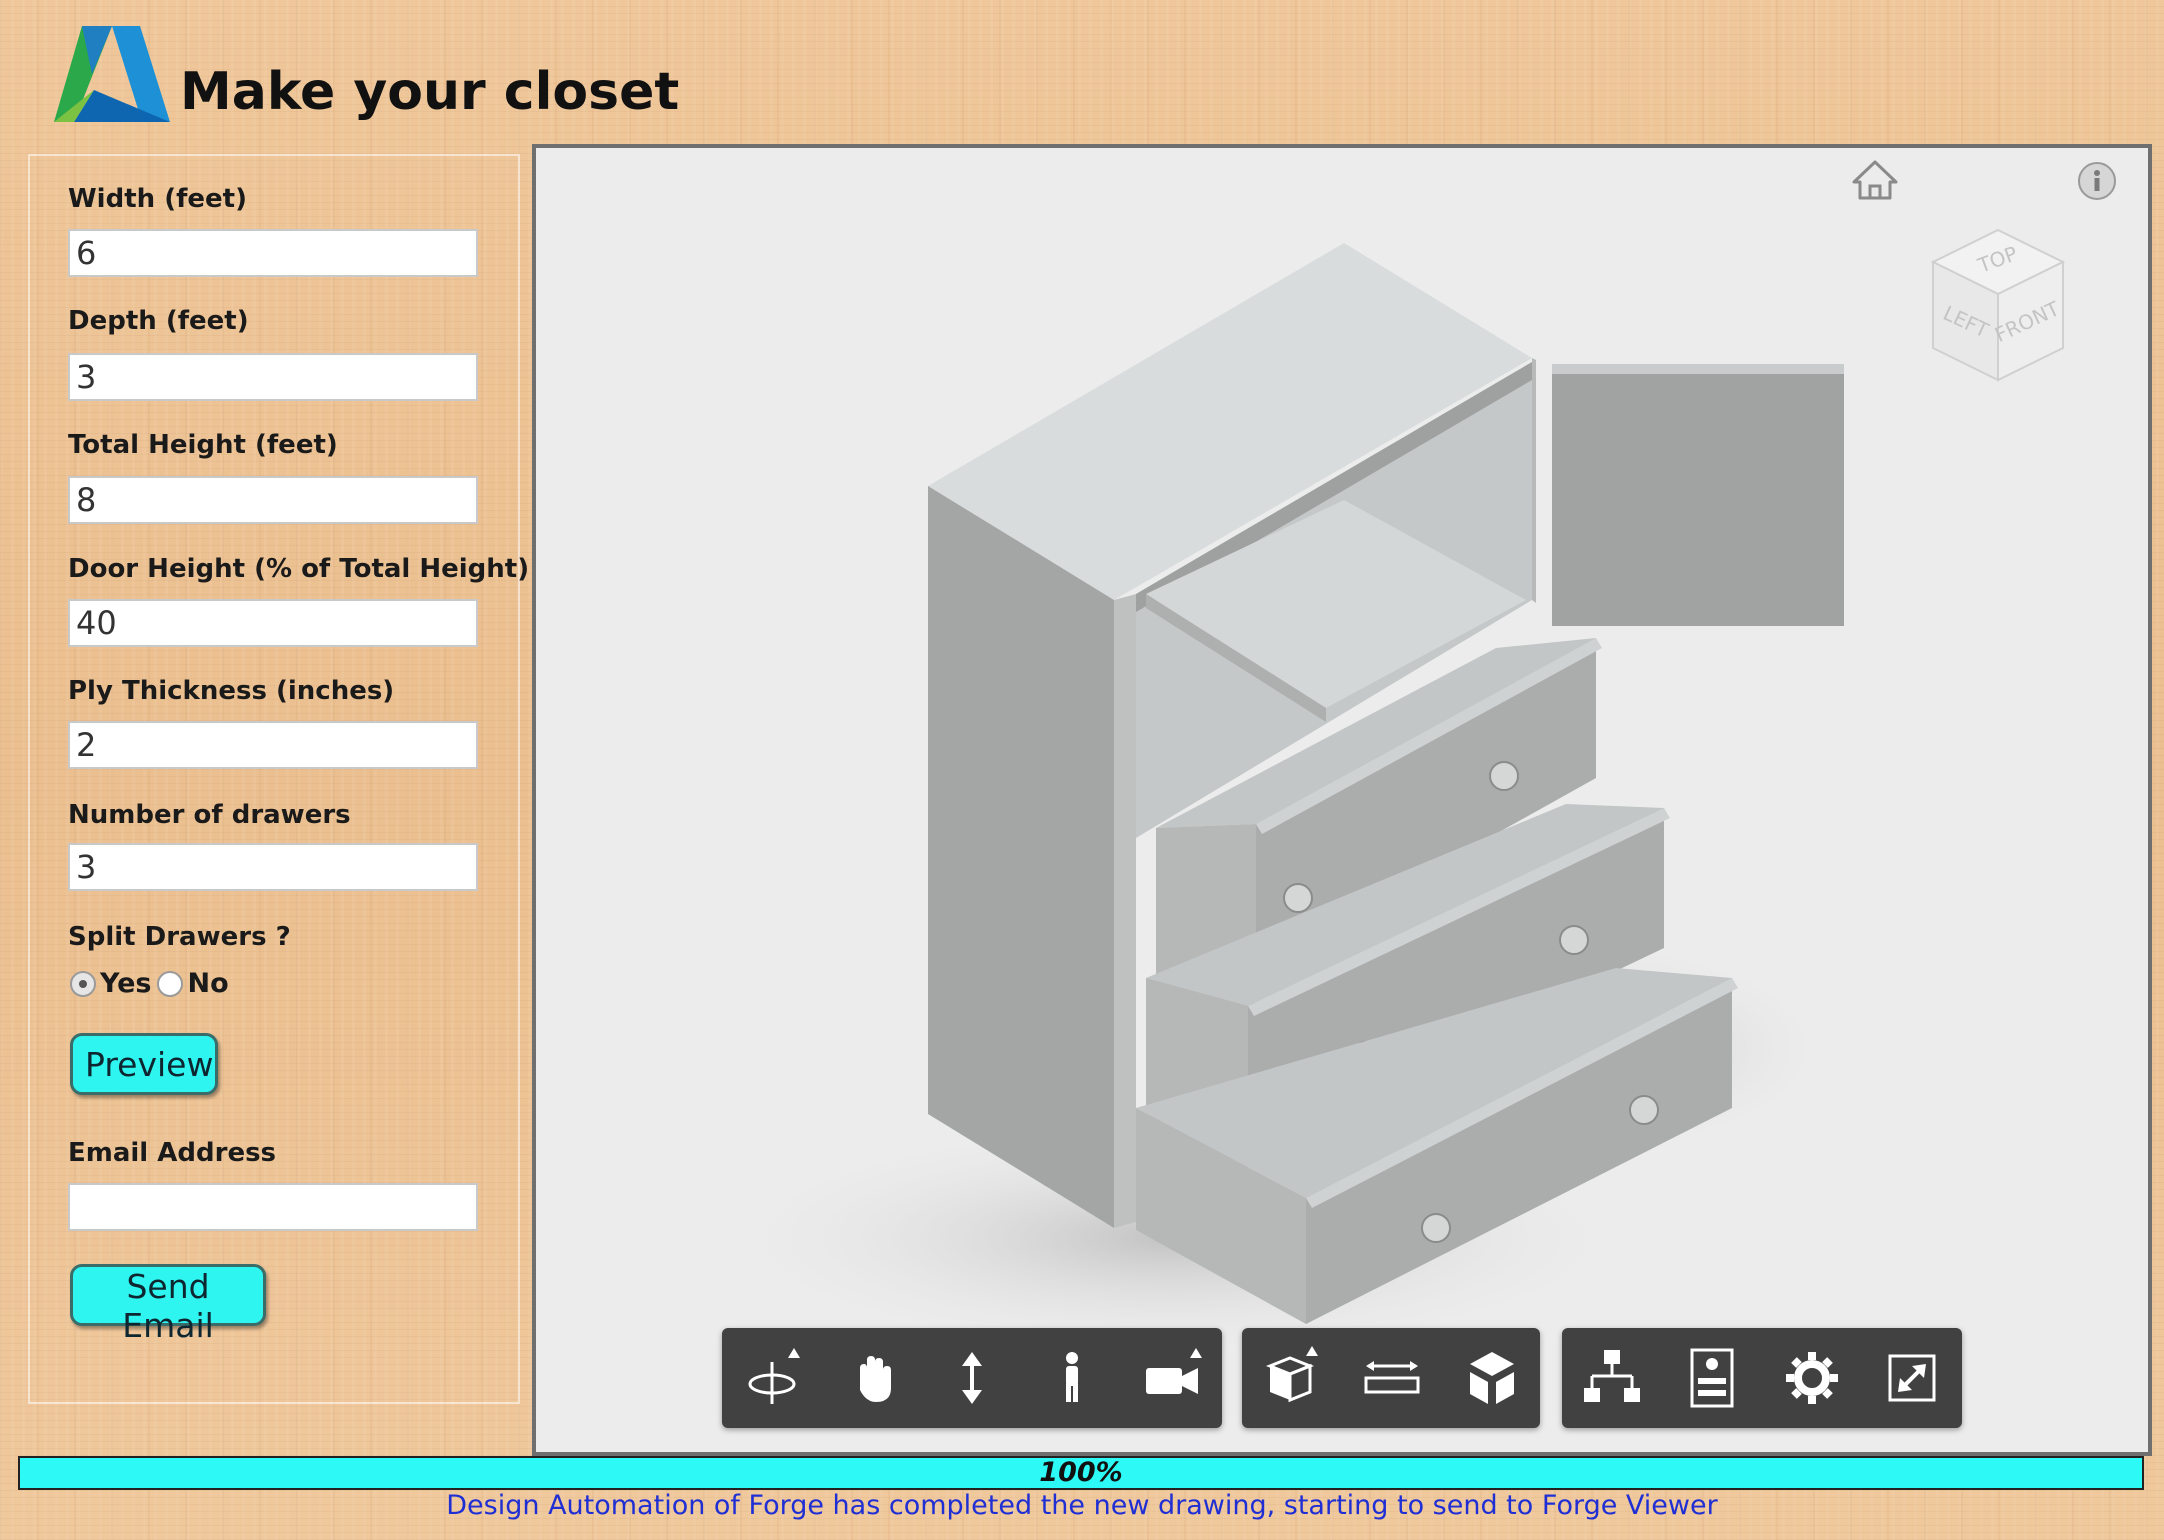 This screenshot has width=2164, height=1540. I want to click on door-height-input, so click(273, 623).